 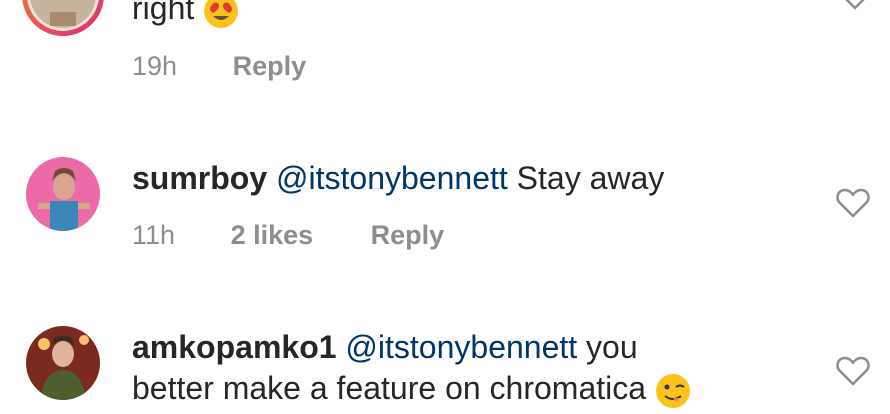 What do you see at coordinates (155, 66) in the screenshot?
I see `timestamp: 19h` at bounding box center [155, 66].